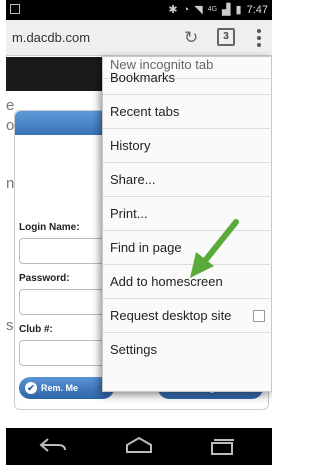  I want to click on desktop-site-checkbox, so click(259, 316).